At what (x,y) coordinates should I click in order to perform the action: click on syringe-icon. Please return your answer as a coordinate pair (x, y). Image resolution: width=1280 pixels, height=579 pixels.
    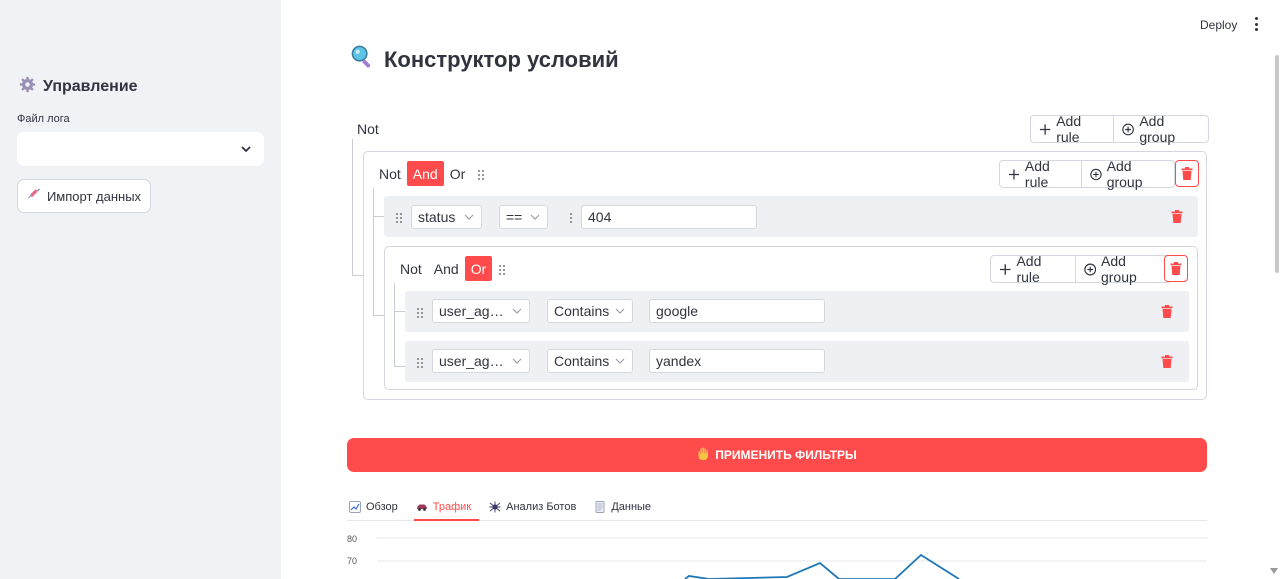
    Looking at the image, I should click on (34, 196).